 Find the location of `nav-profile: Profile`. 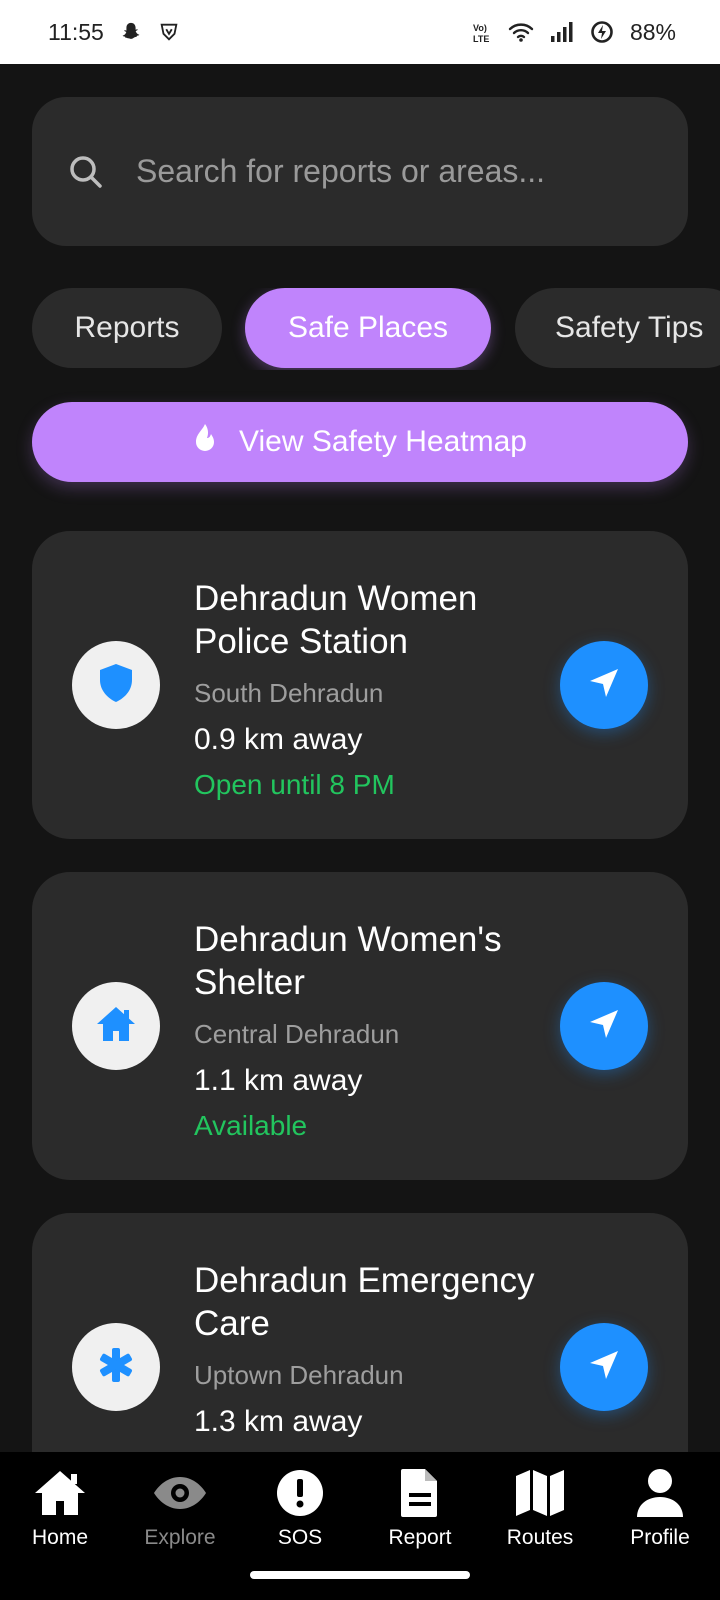

nav-profile: Profile is located at coordinates (660, 1511).